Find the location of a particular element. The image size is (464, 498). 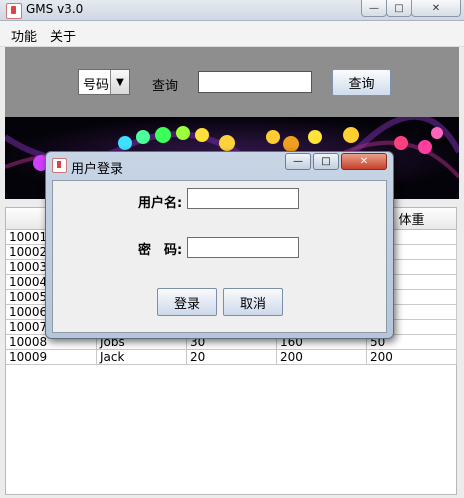

field-select: 号码 ▼ is located at coordinates (104, 82).